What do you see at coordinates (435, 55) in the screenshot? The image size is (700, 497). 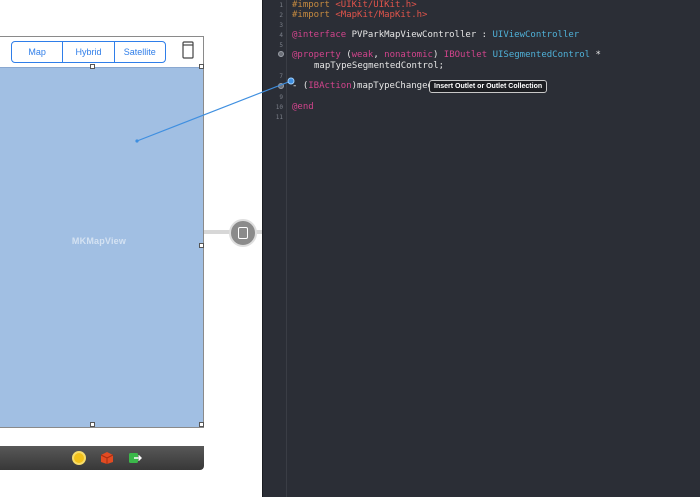 I see `paren: )` at bounding box center [435, 55].